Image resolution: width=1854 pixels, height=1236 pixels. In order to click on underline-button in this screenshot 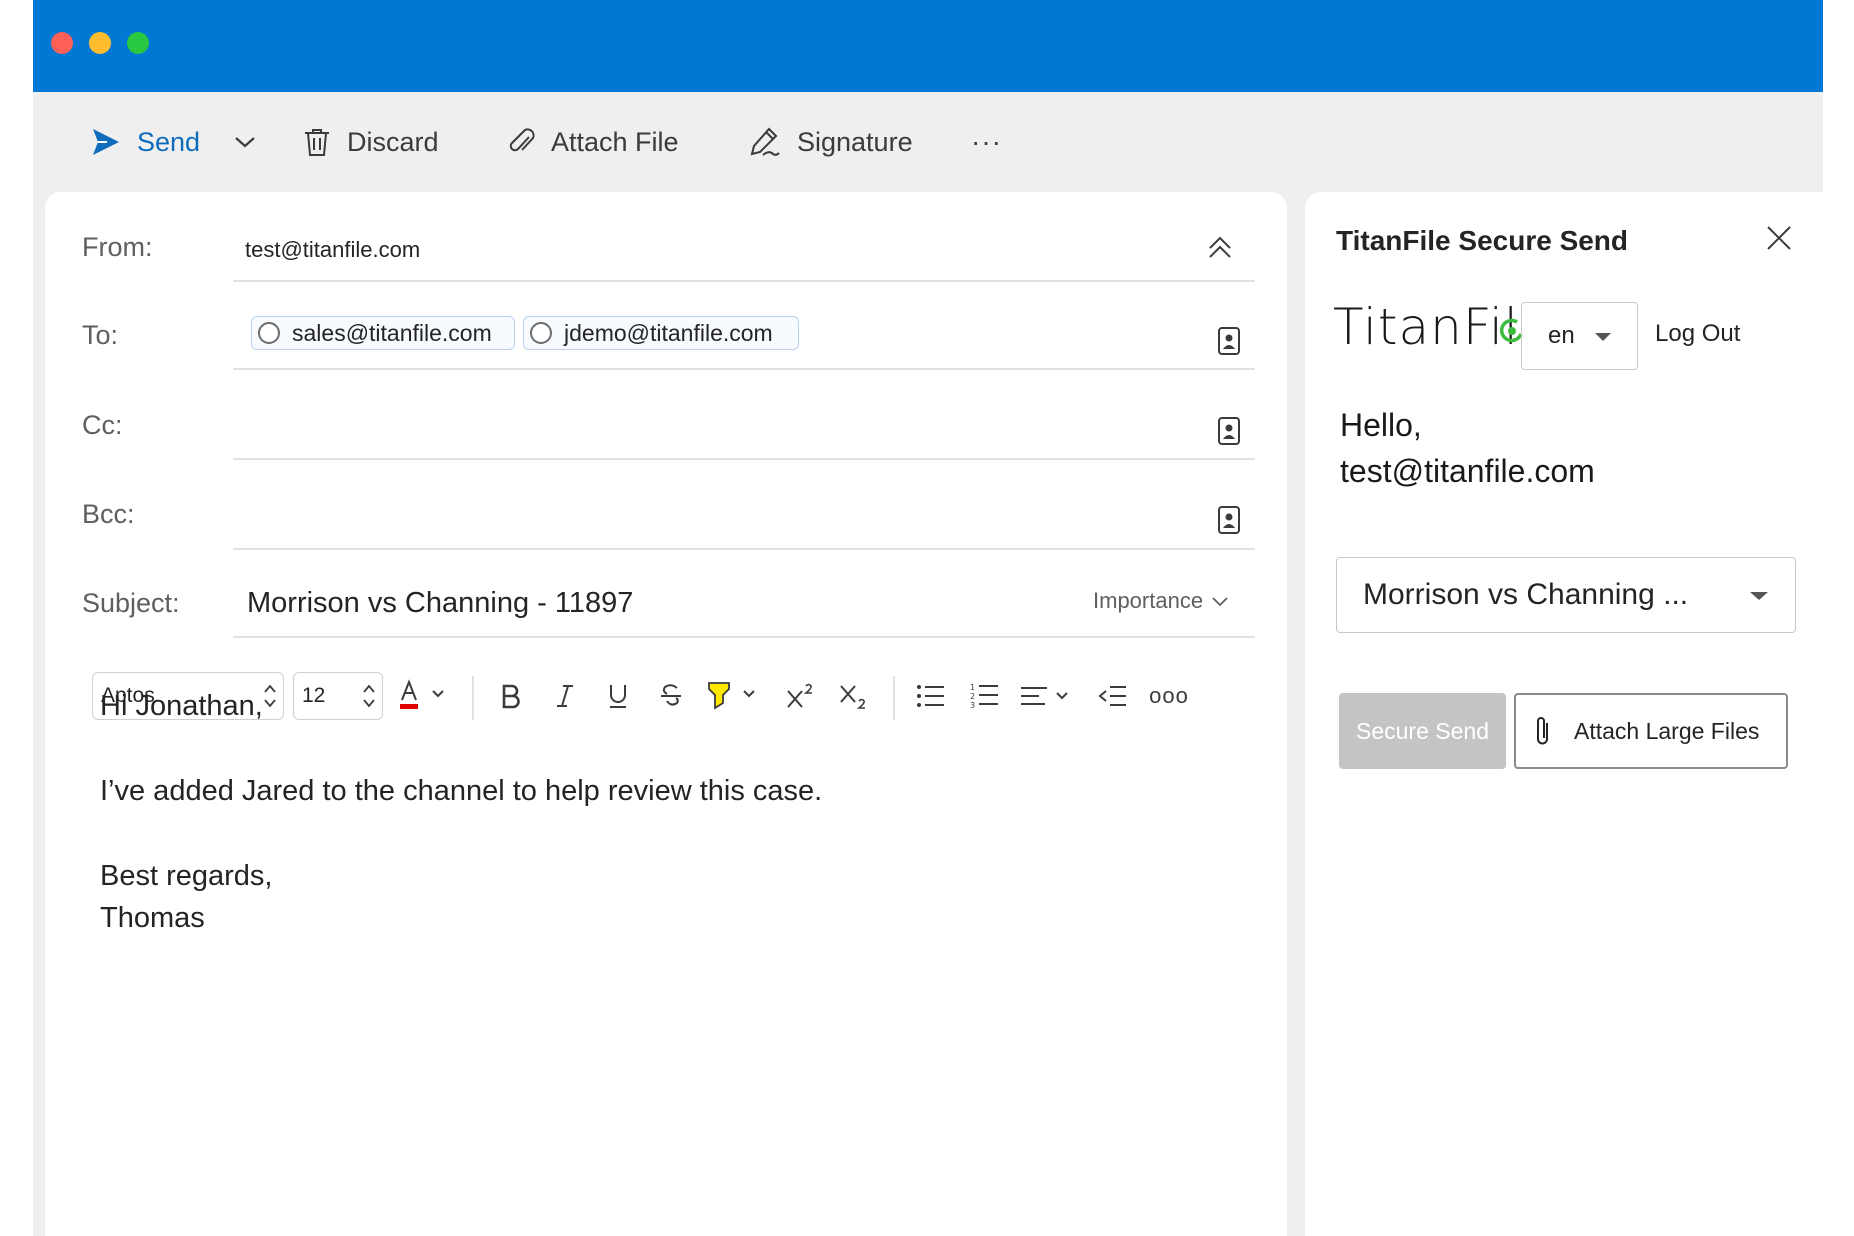, I will do `click(618, 696)`.